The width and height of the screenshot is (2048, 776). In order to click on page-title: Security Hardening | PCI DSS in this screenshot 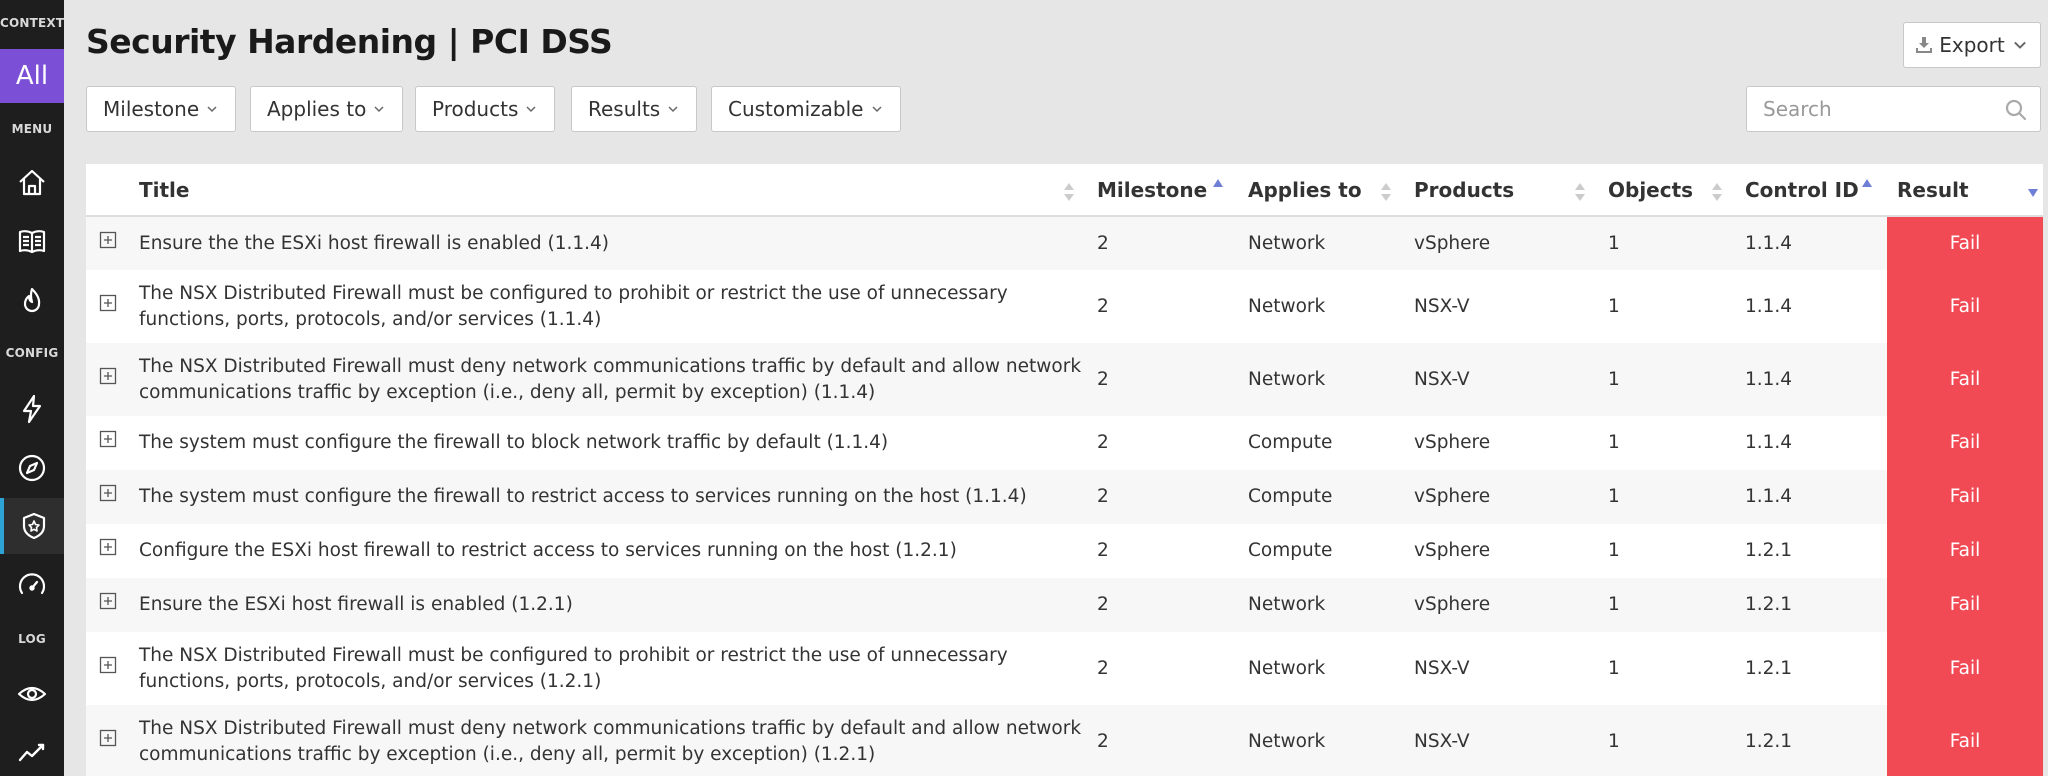, I will do `click(349, 41)`.